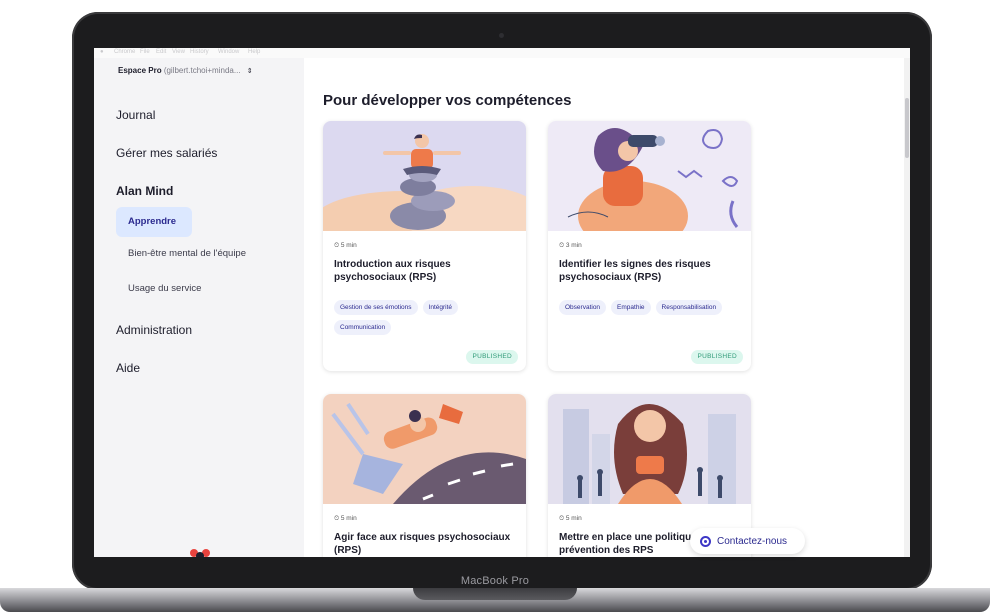 The image size is (990, 612). I want to click on contact-button-label: Contactez-nous, so click(752, 541).